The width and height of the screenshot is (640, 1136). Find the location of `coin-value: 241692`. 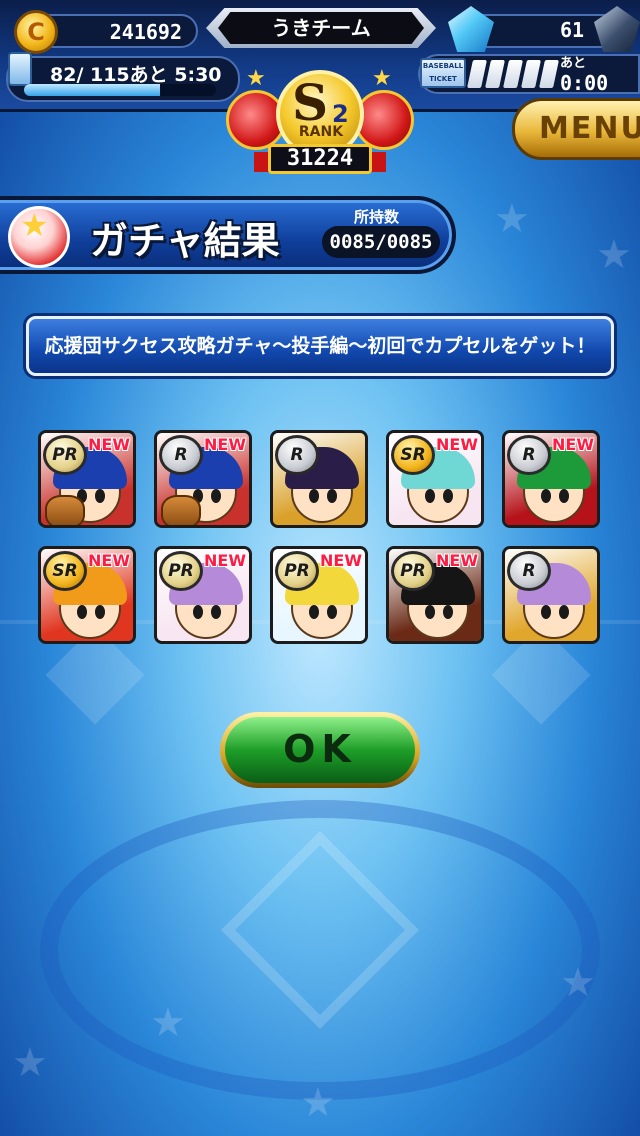

coin-value: 241692 is located at coordinates (145, 32).